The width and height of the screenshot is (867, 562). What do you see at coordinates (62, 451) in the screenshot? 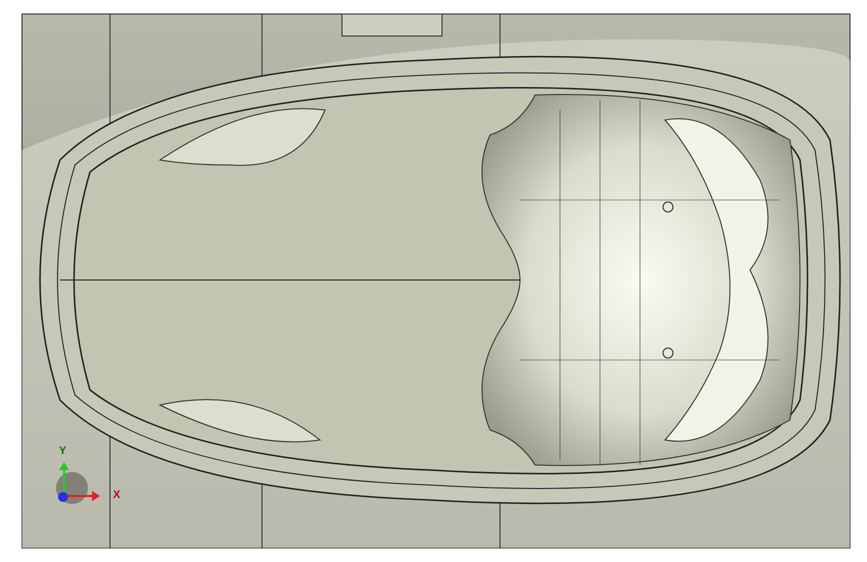
I see `y-axis-label: Y` at bounding box center [62, 451].